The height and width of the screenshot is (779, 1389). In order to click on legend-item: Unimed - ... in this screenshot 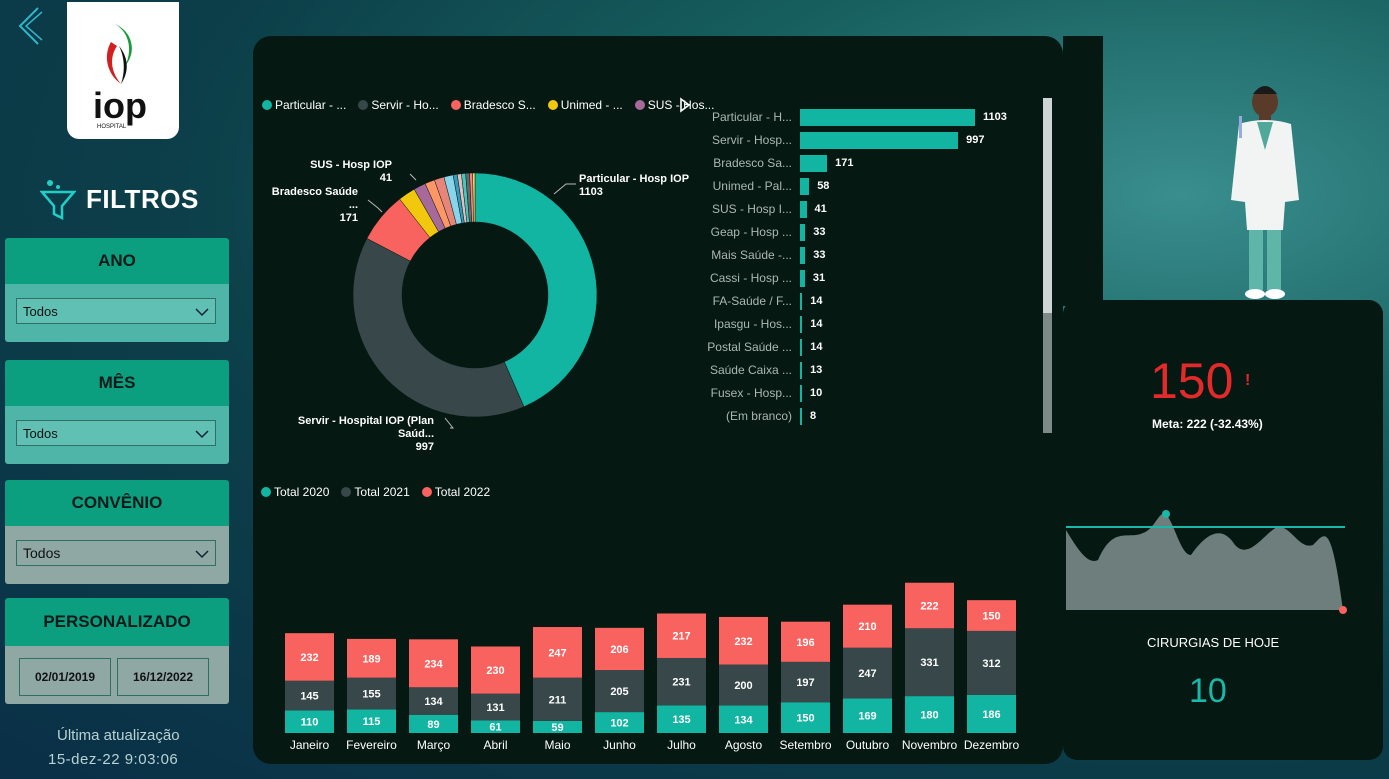, I will do `click(585, 105)`.